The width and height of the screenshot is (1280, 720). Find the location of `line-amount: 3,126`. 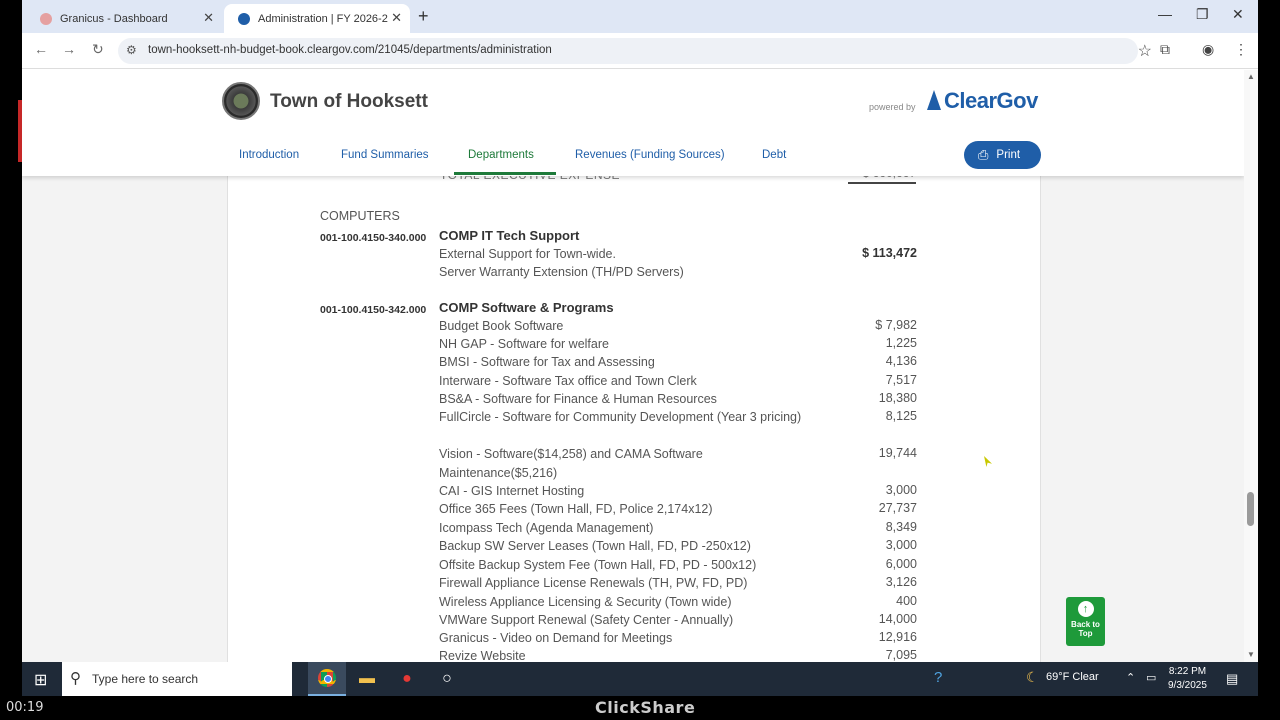

line-amount: 3,126 is located at coordinates (901, 582).